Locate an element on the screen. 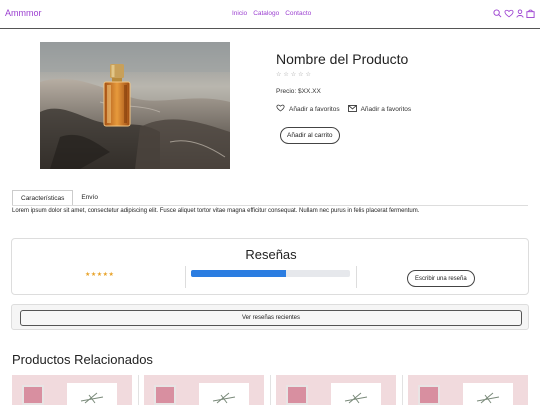  add-to-favorites-link-2: Añadir a favoritos is located at coordinates (379, 109).